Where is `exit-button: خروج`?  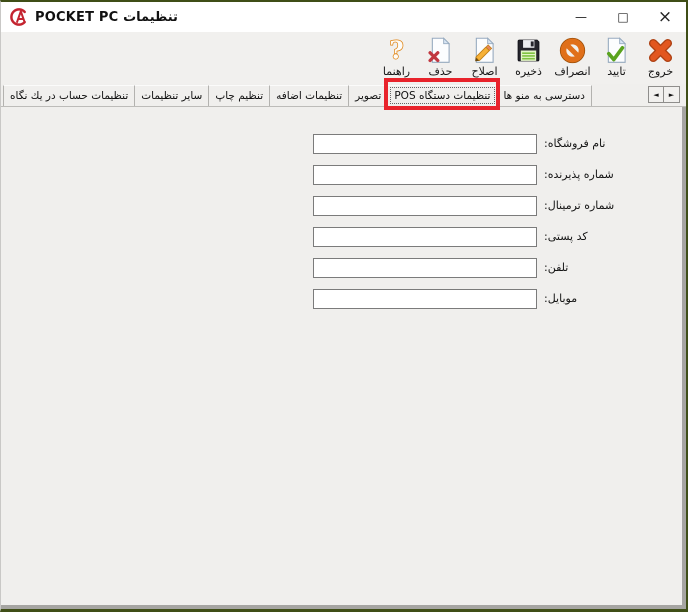 exit-button: خروج is located at coordinates (660, 57).